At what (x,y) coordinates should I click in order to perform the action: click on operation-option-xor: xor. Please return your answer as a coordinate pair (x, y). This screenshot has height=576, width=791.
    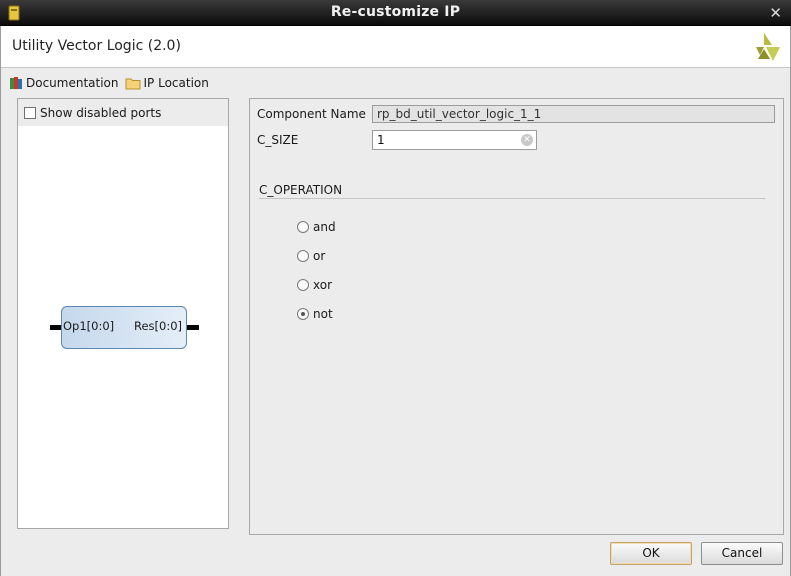
    Looking at the image, I should click on (314, 285).